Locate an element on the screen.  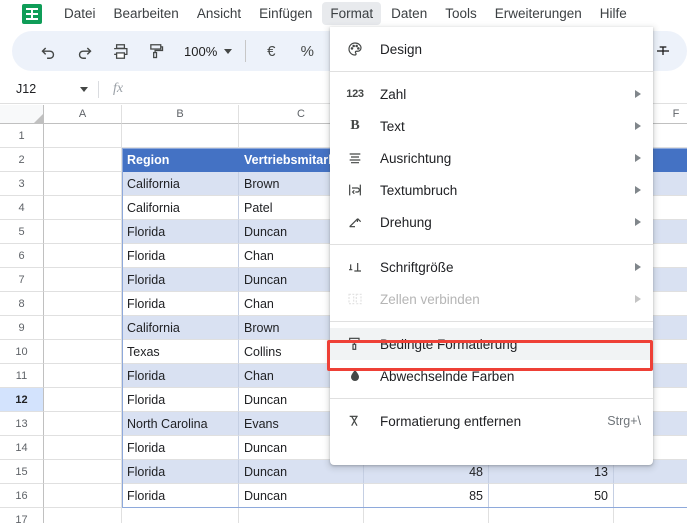
menu-item-ausrichtung: Ausrichtung is located at coordinates (491, 158).